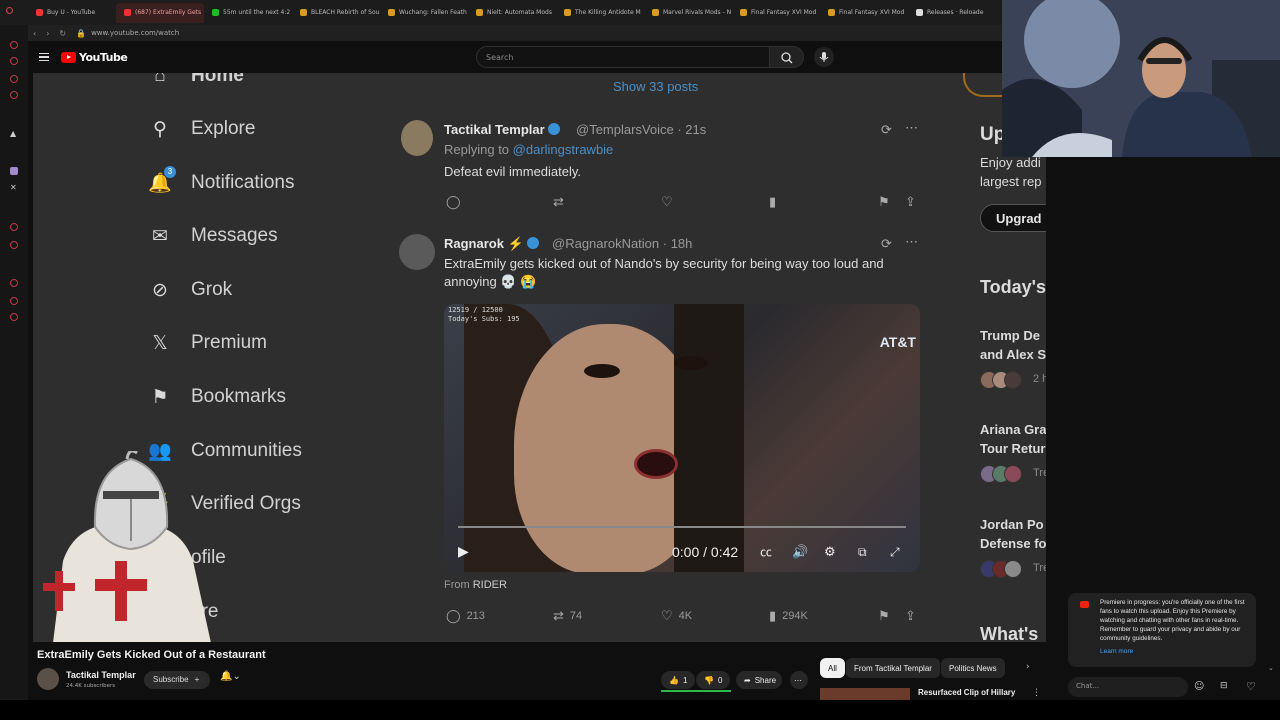 The image size is (1280, 720). What do you see at coordinates (1028, 667) in the screenshot?
I see `chevron-right-icon: ›` at bounding box center [1028, 667].